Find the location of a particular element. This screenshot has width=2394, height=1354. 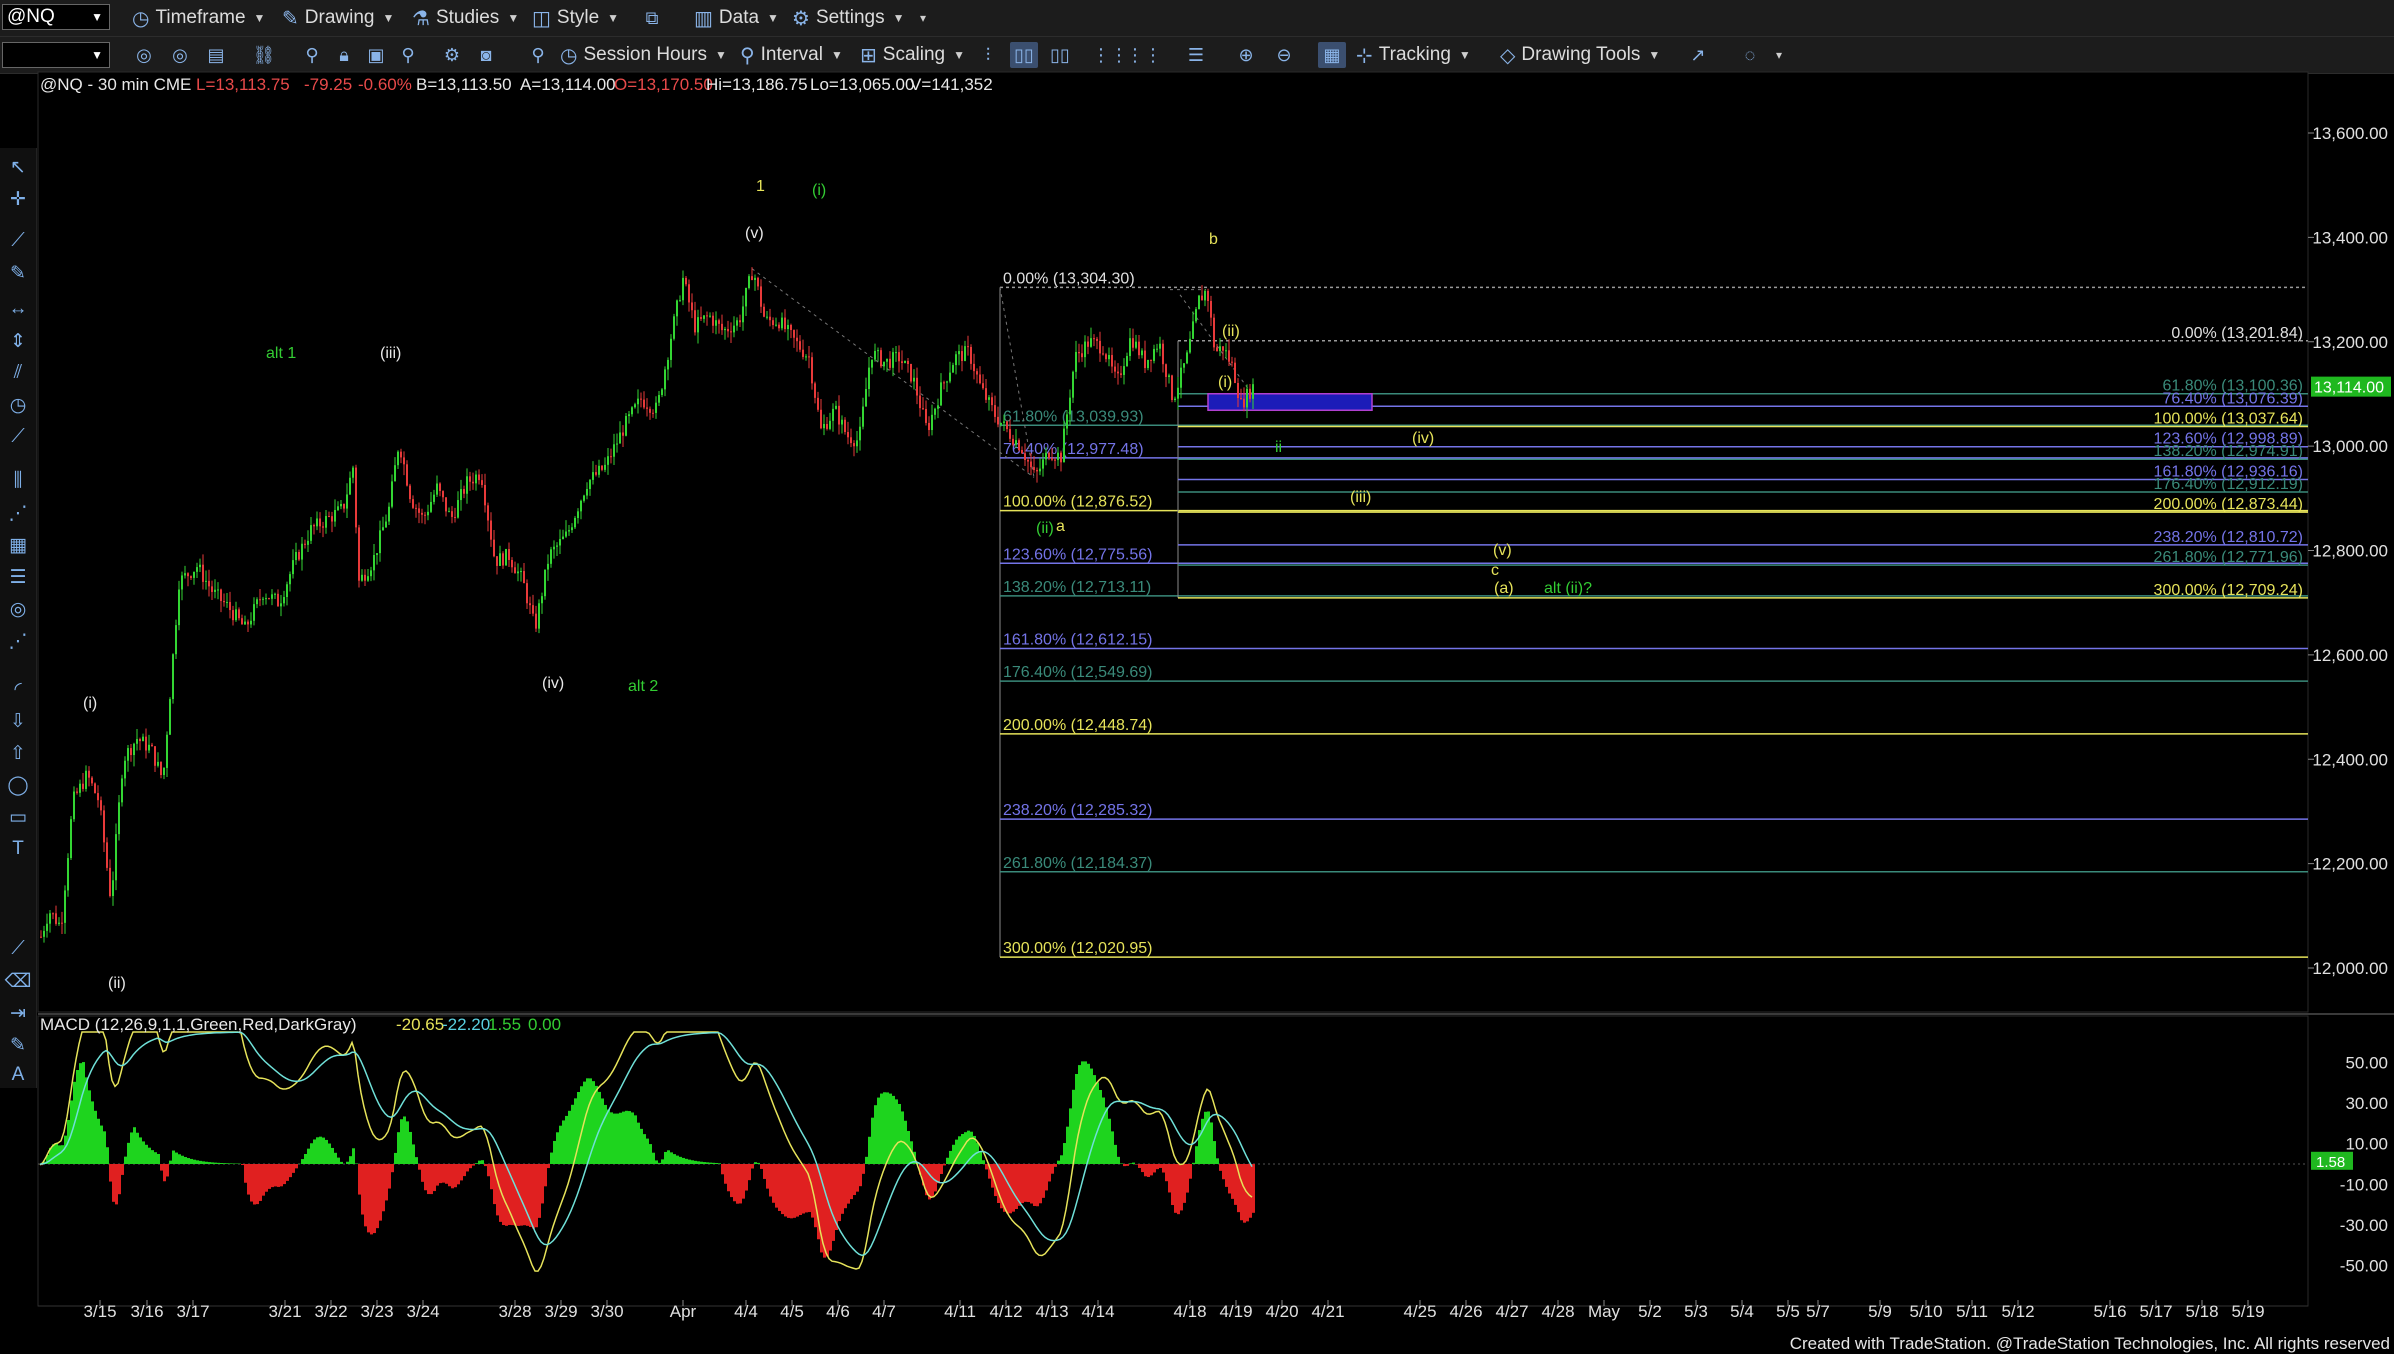

target-zone-box is located at coordinates (1290, 402).